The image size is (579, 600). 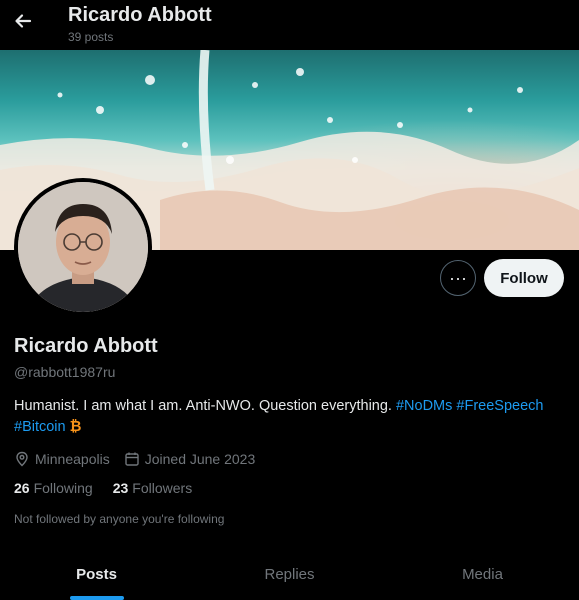 What do you see at coordinates (289, 25) in the screenshot?
I see `profile-header-bar: Ricardo Abbott 39 posts` at bounding box center [289, 25].